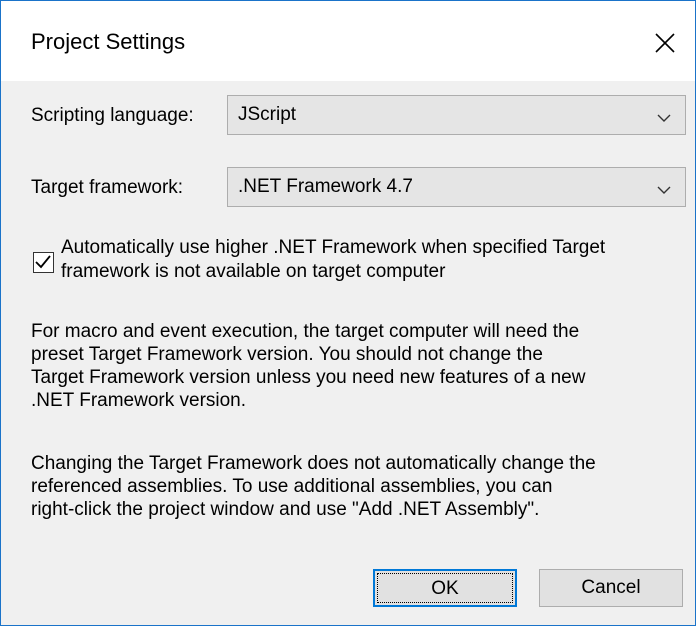 The width and height of the screenshot is (696, 626). Describe the element at coordinates (108, 41) in the screenshot. I see `dialog-title: Project Settings` at that location.